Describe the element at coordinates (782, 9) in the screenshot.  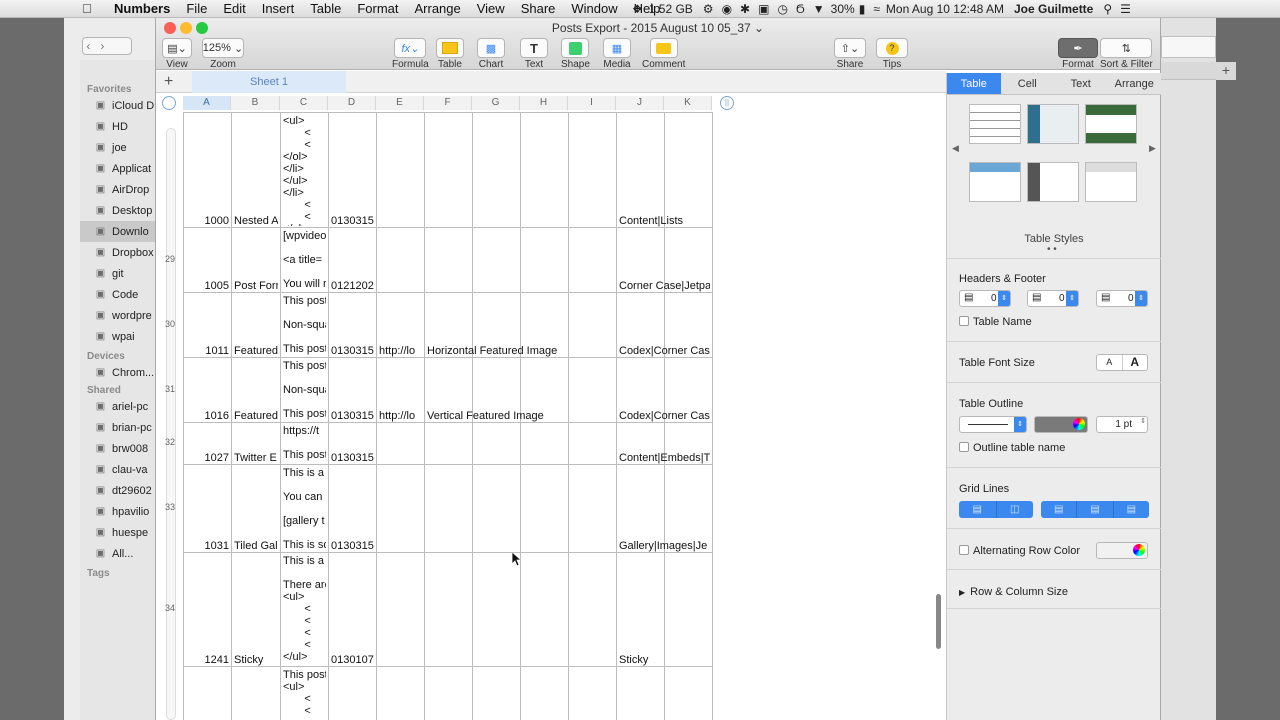
I see `time-machine-icon: ◷` at that location.